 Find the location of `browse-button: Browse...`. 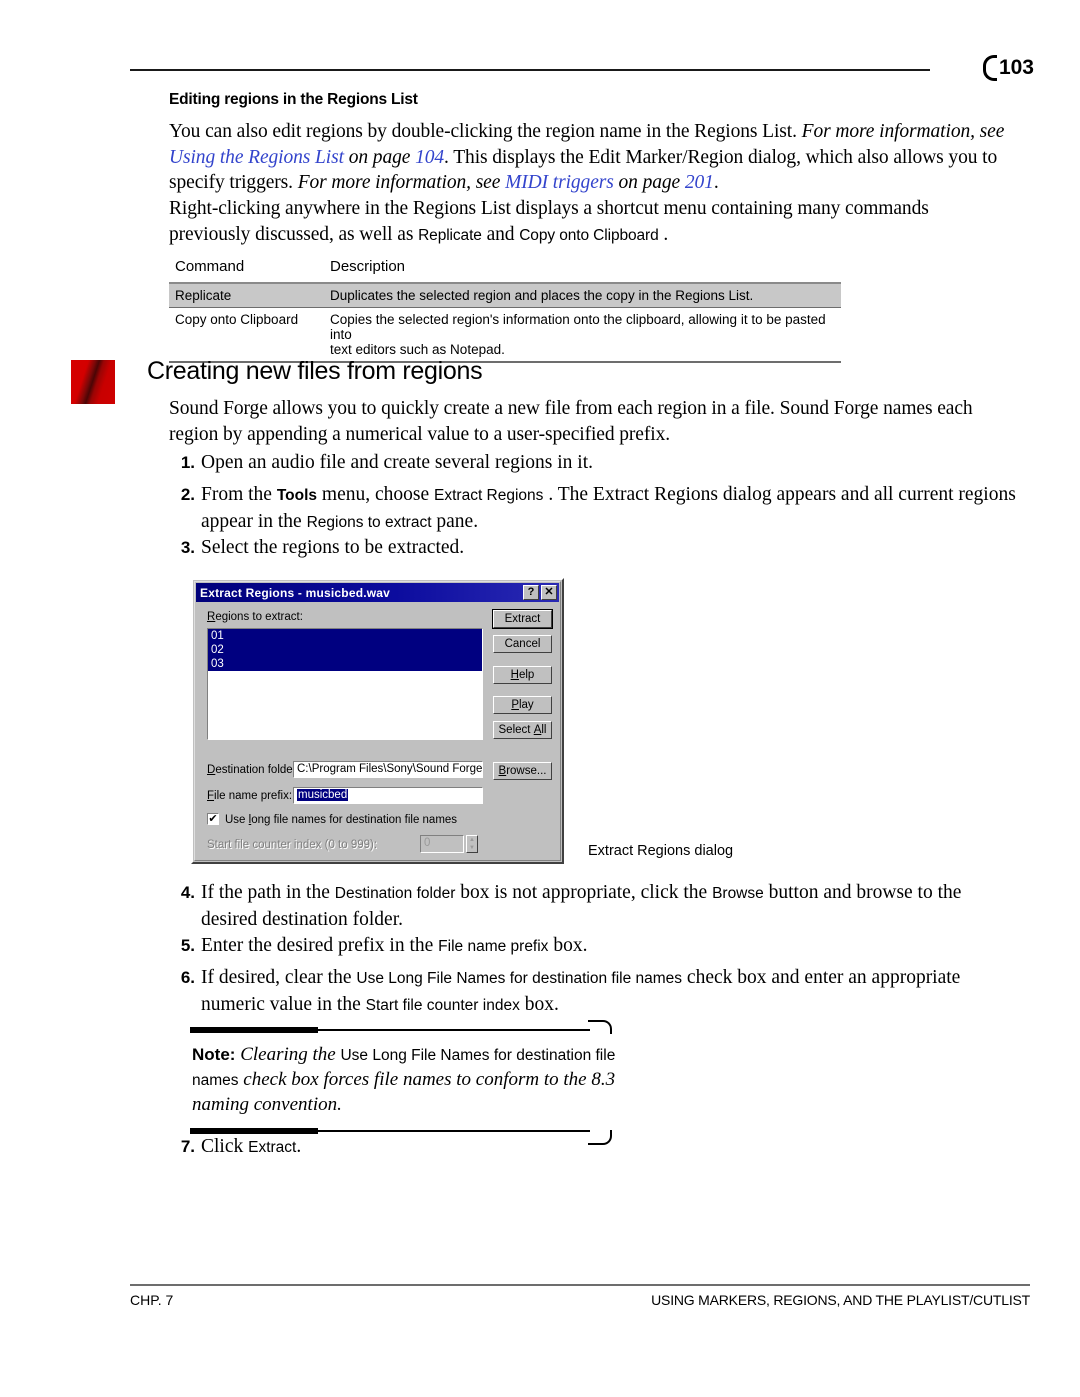

browse-button: Browse... is located at coordinates (522, 771).